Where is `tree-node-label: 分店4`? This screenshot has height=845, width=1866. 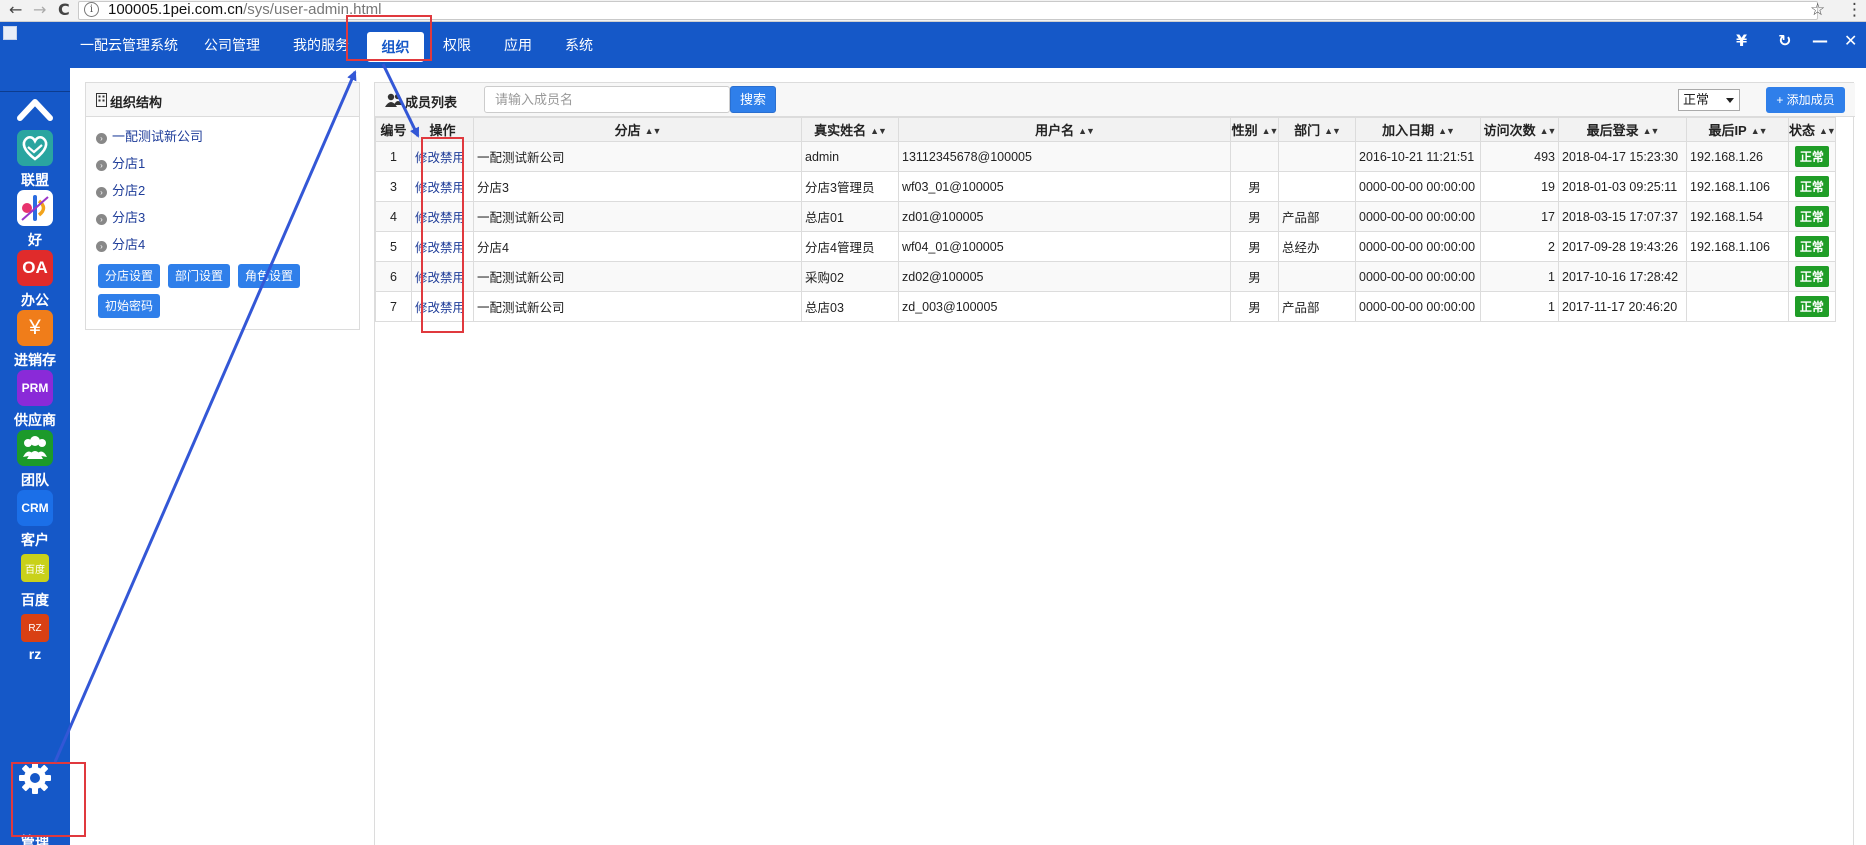 tree-node-label: 分店4 is located at coordinates (129, 244).